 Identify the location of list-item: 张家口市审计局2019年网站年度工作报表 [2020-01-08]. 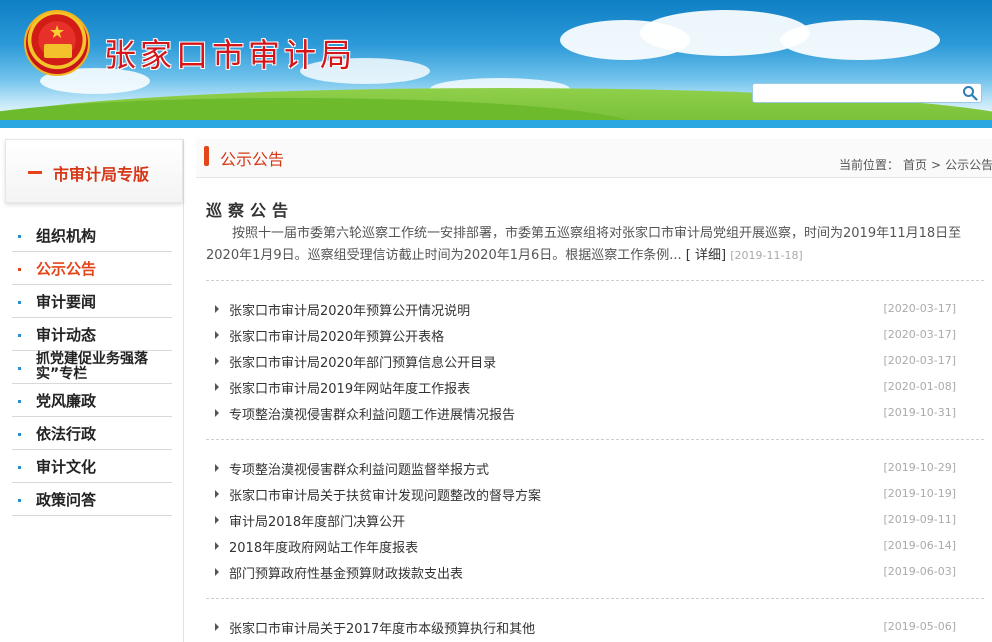
(595, 387).